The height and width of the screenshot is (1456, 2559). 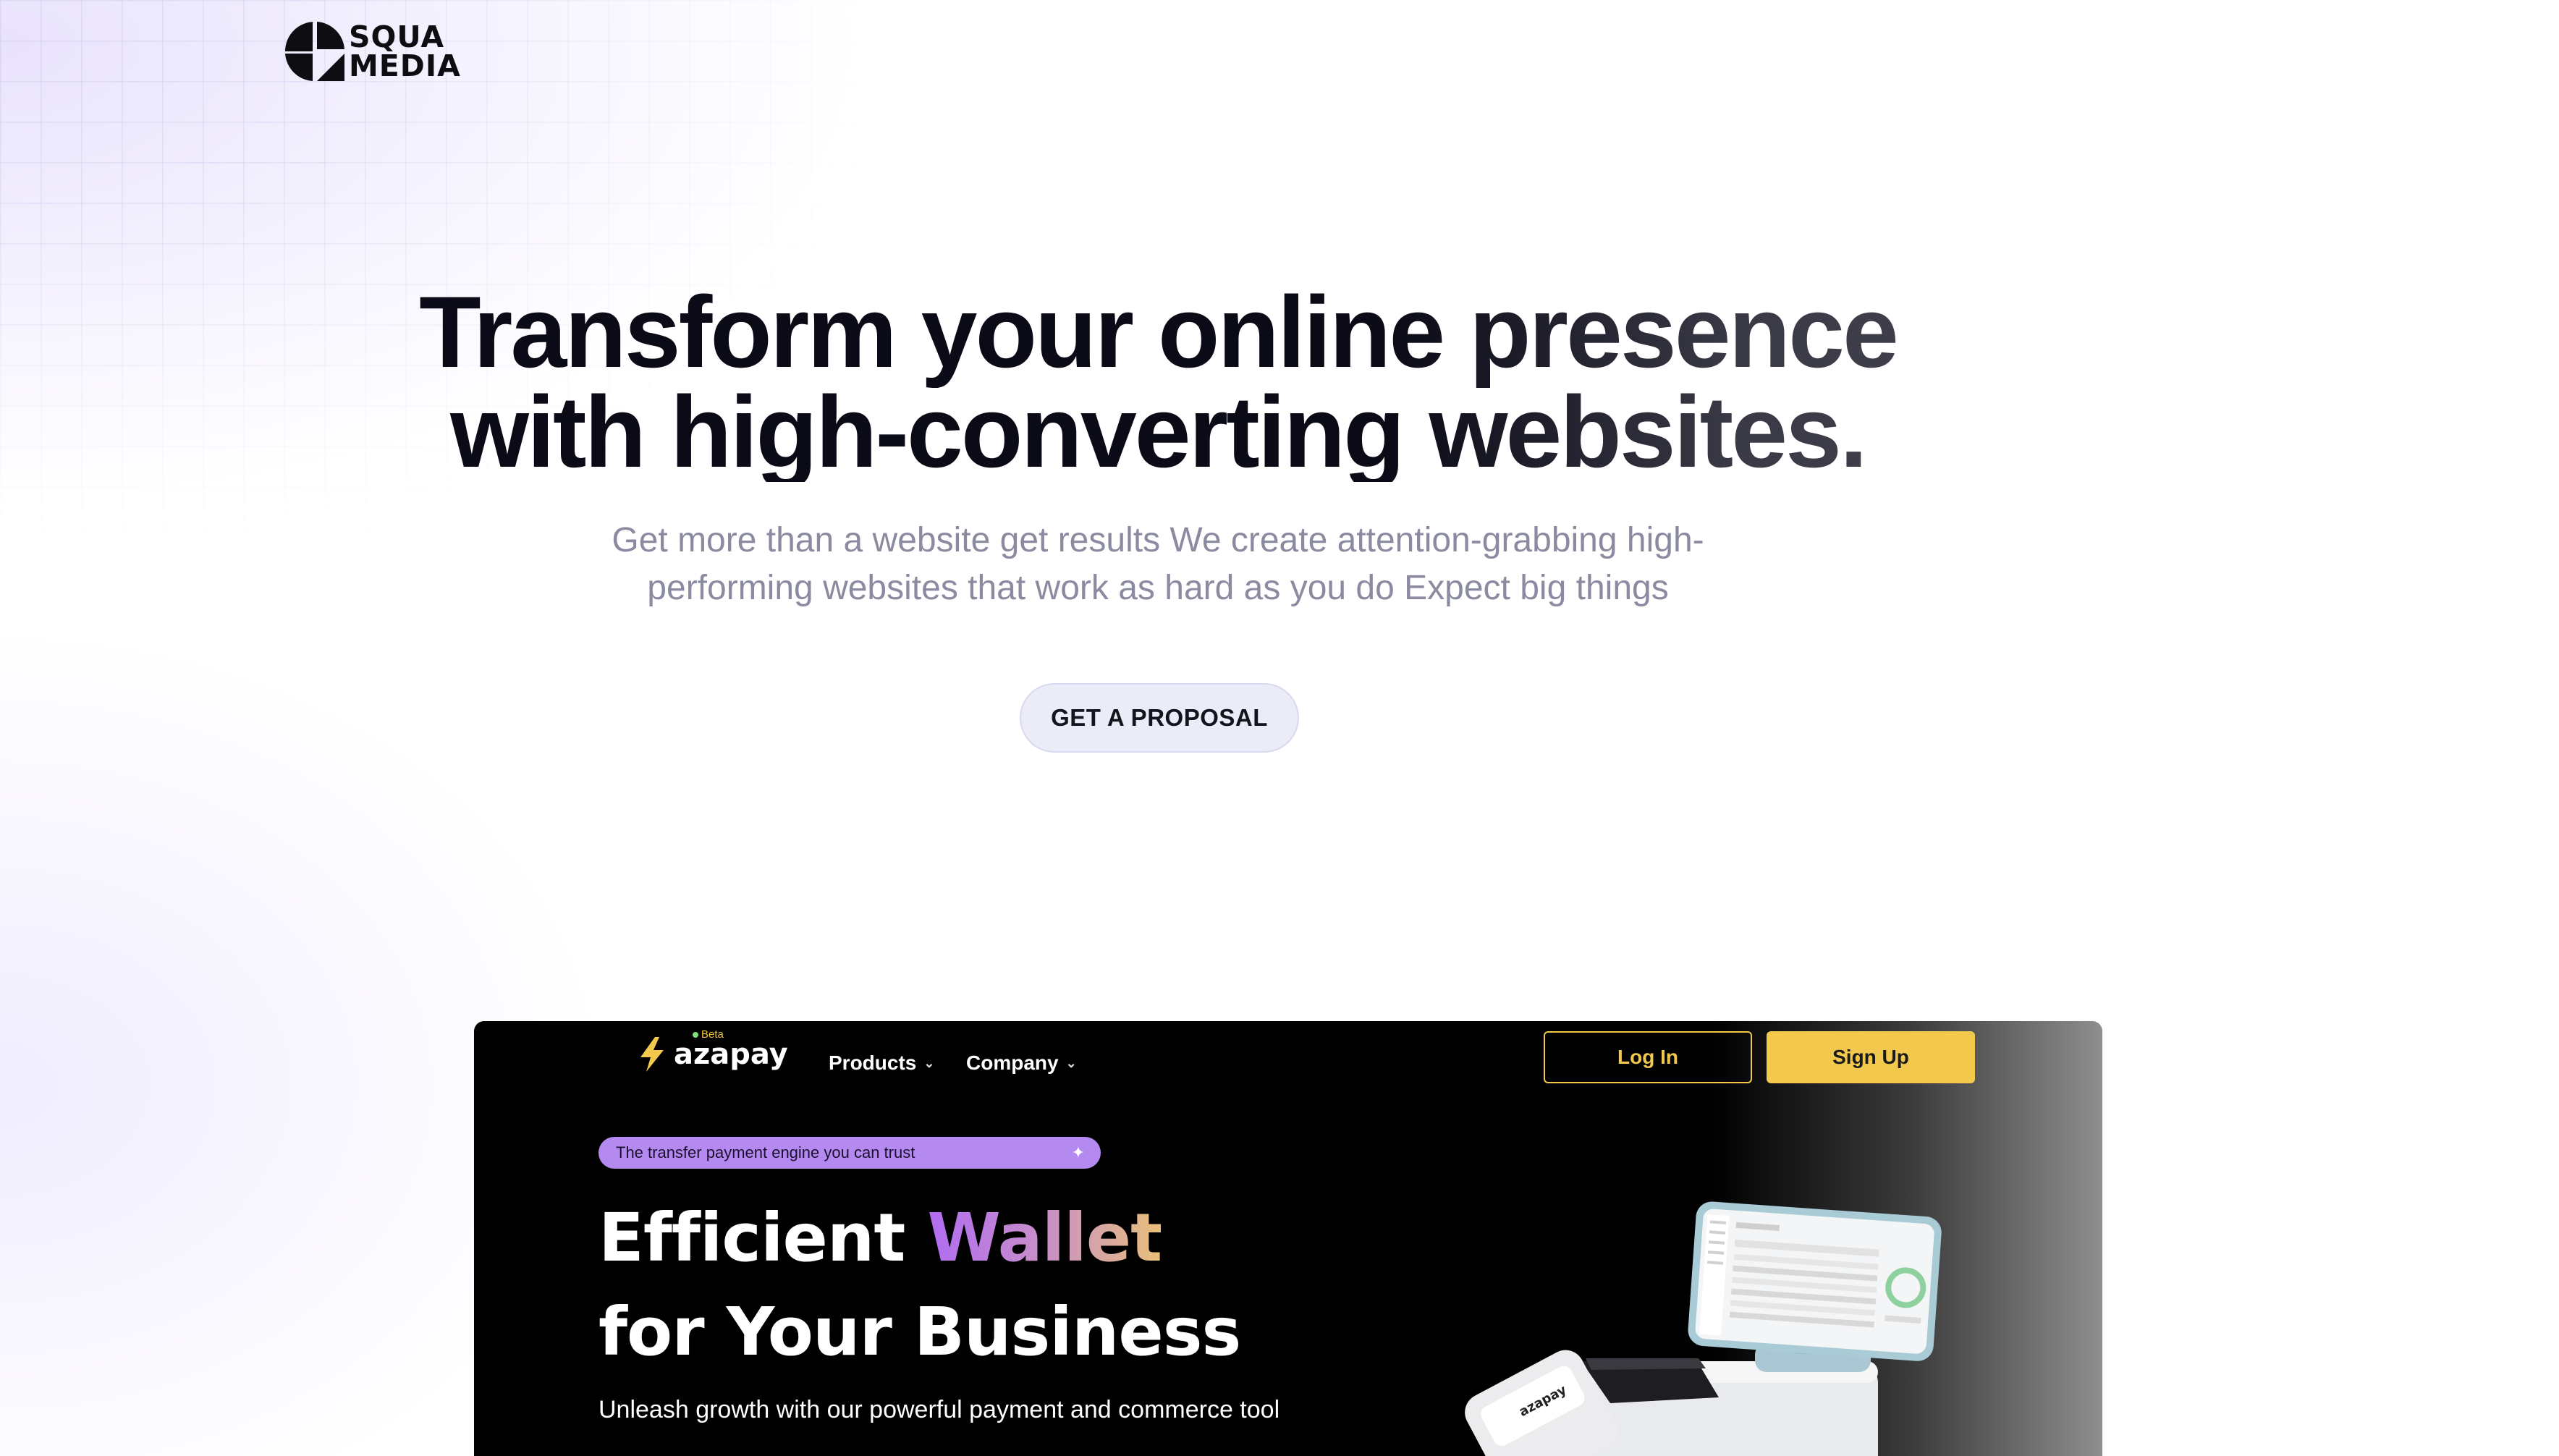 I want to click on logo-line-1: SQUA, so click(x=397, y=37).